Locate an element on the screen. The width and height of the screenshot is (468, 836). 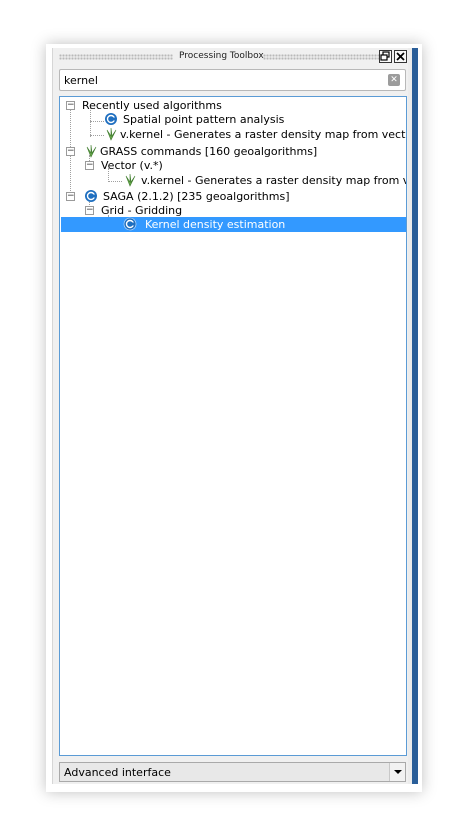
tree-node-label: SAGA (2.1.2) [235 geoalgorithms] is located at coordinates (196, 196).